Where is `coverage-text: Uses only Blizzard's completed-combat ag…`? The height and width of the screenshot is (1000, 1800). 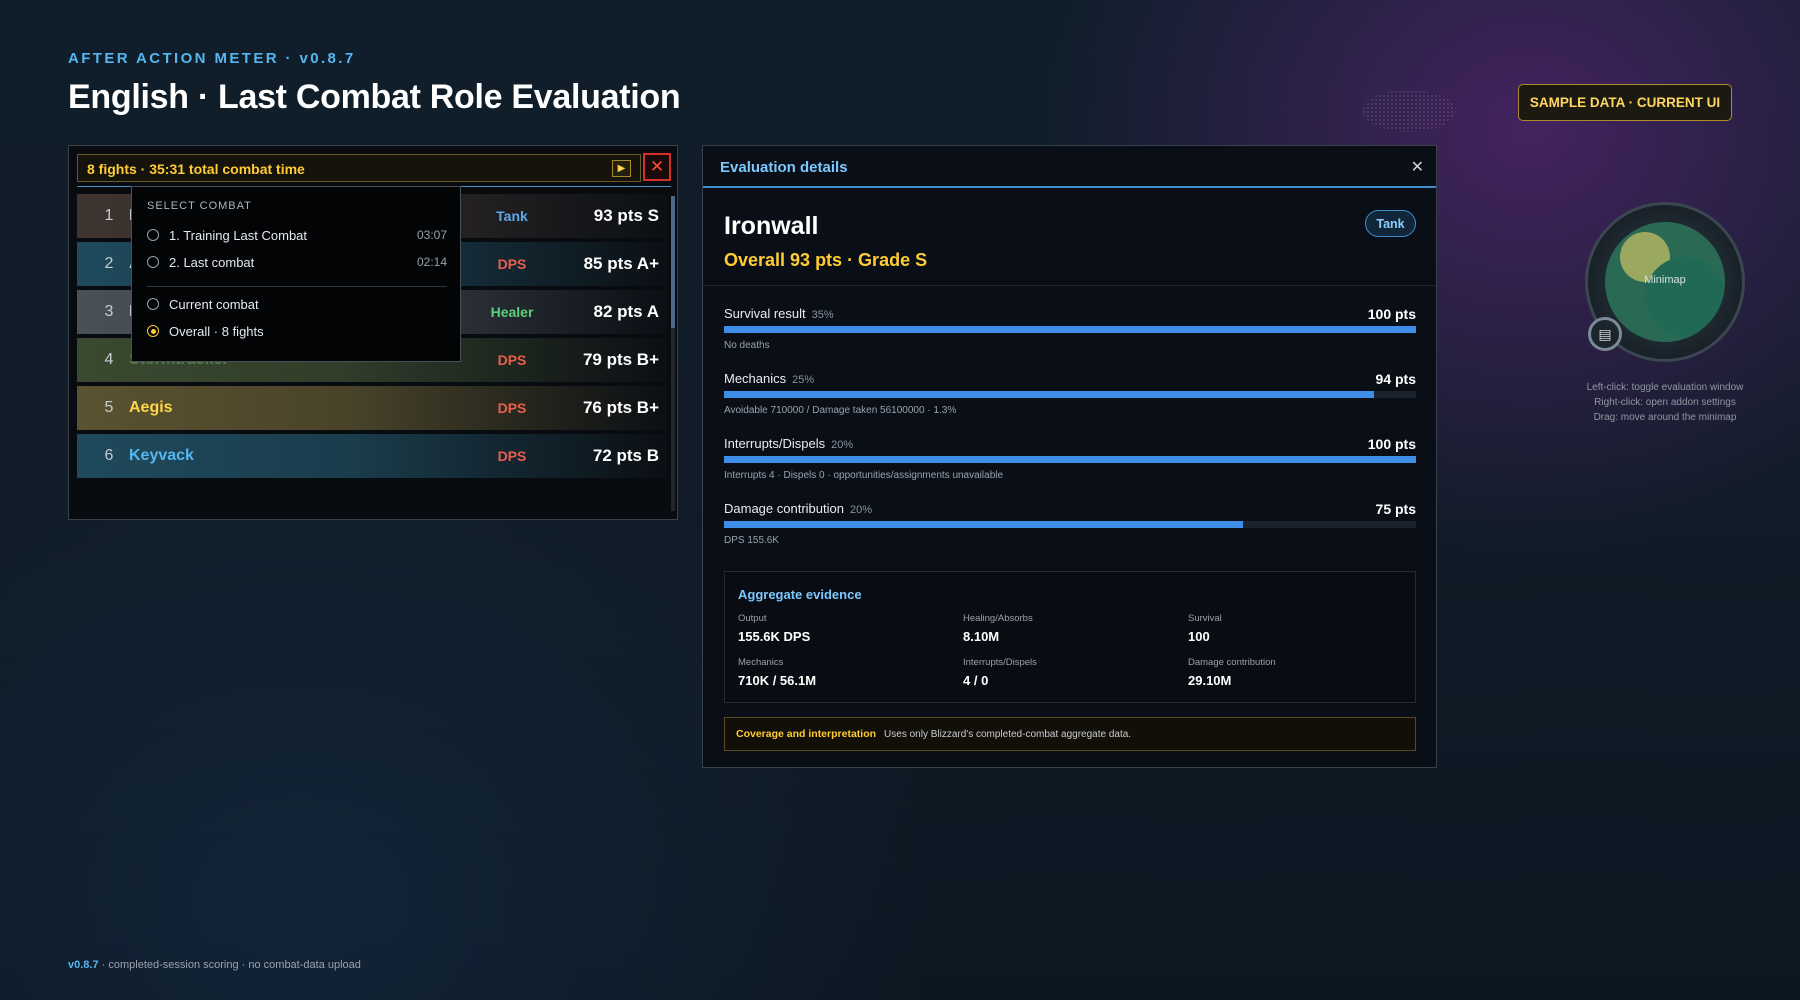 coverage-text: Uses only Blizzard's completed-combat ag… is located at coordinates (1008, 734).